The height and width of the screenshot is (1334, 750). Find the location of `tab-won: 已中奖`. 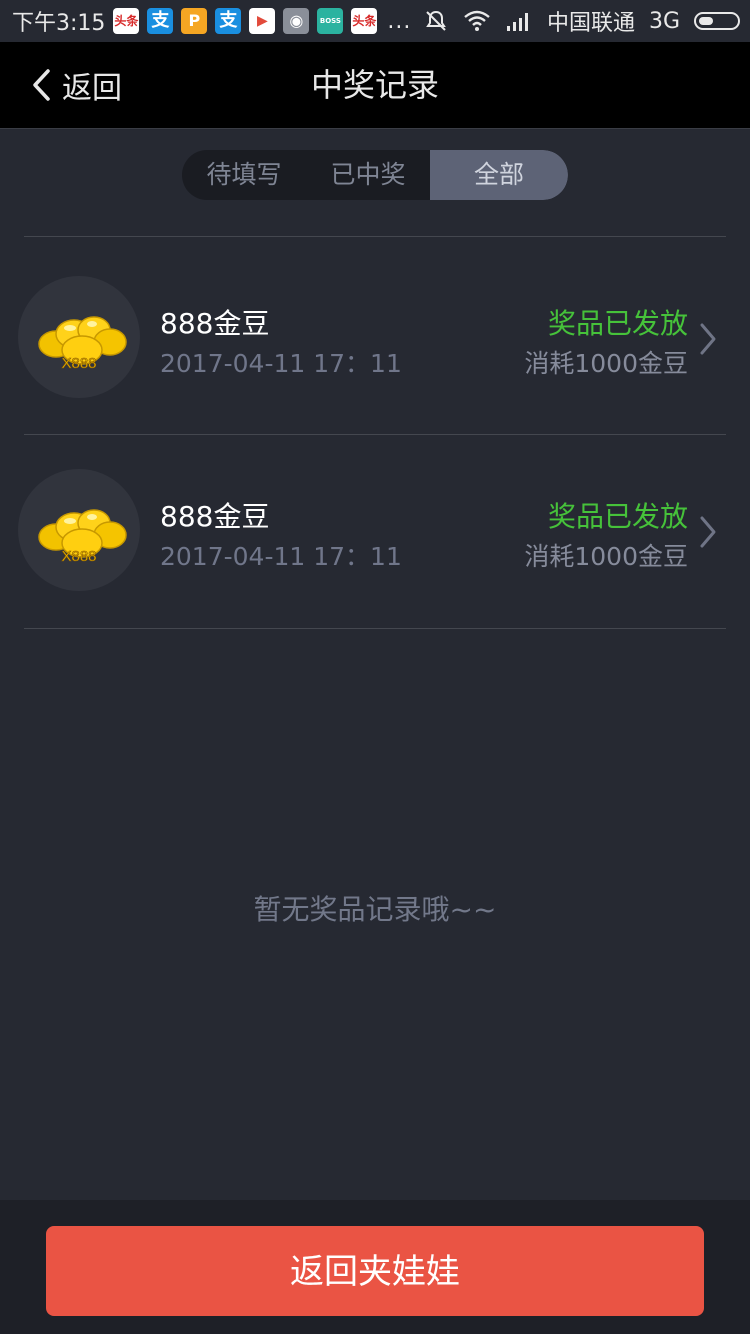

tab-won: 已中奖 is located at coordinates (368, 175).